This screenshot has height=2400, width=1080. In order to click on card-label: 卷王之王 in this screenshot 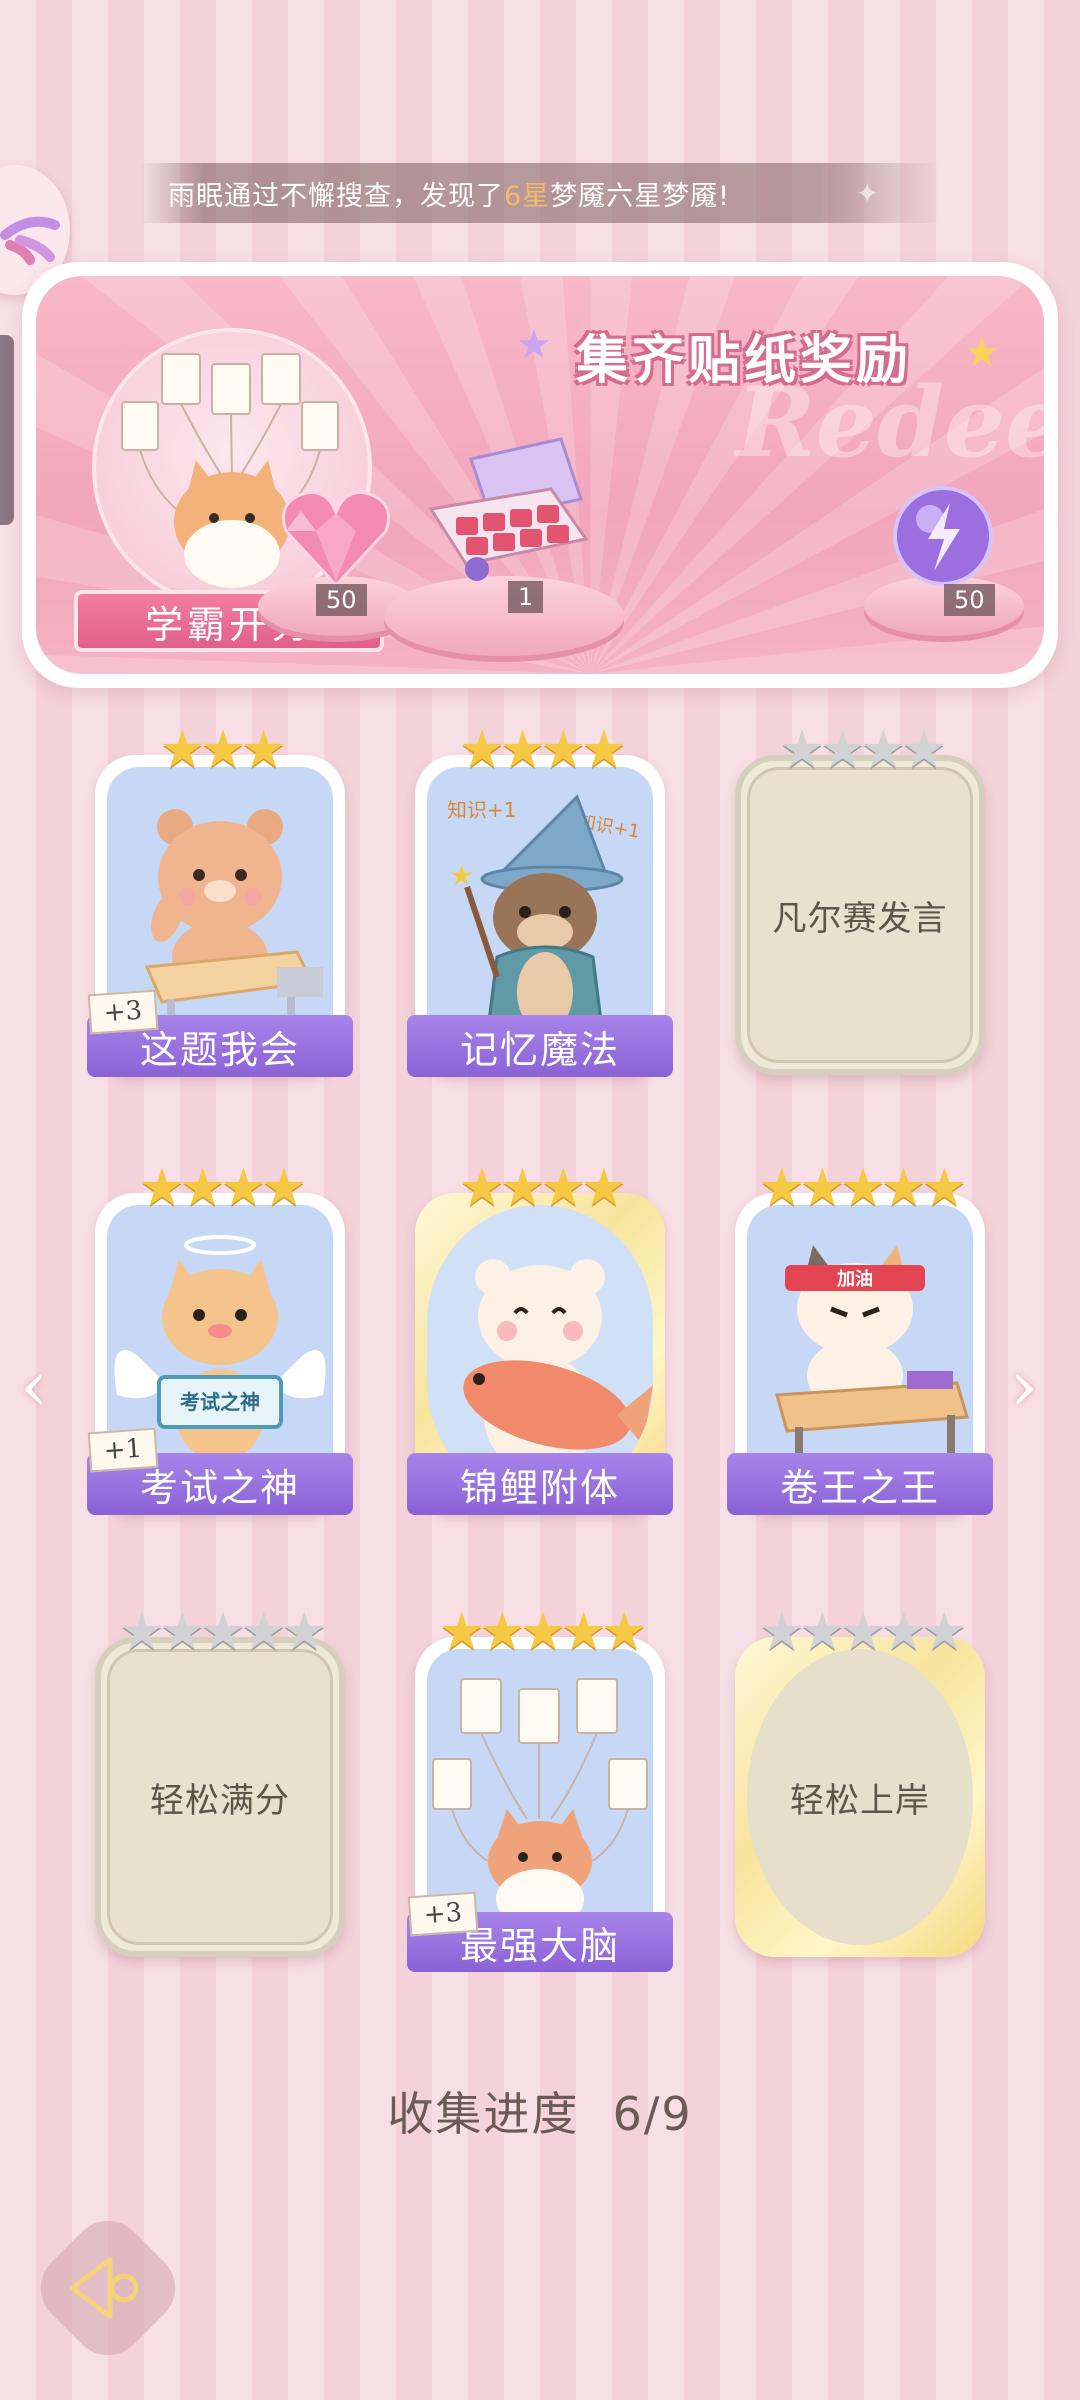, I will do `click(860, 1484)`.